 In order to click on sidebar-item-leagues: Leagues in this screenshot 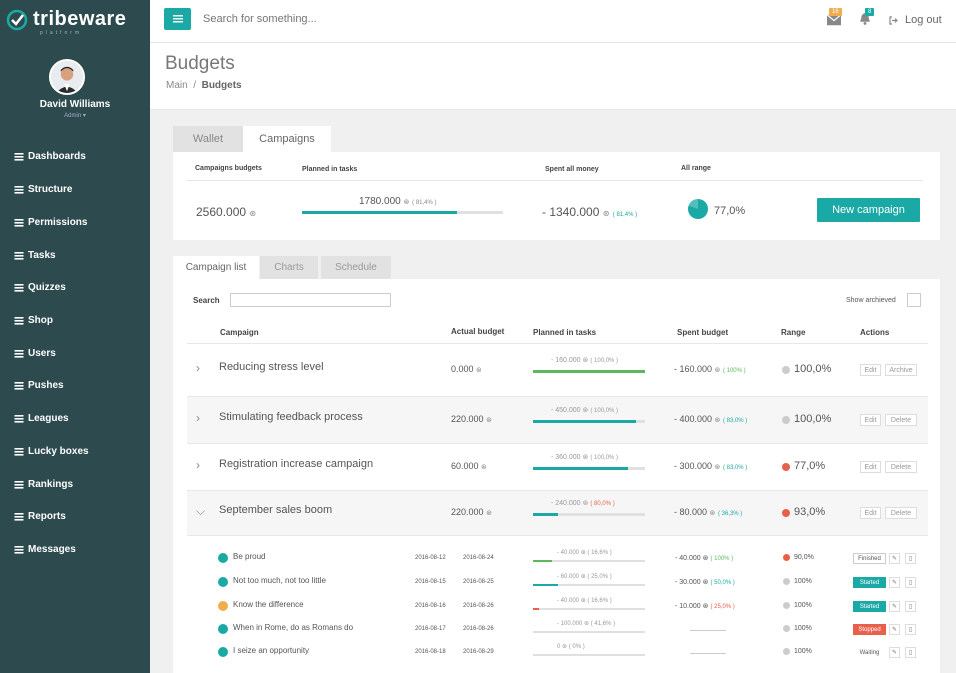, I will do `click(41, 418)`.